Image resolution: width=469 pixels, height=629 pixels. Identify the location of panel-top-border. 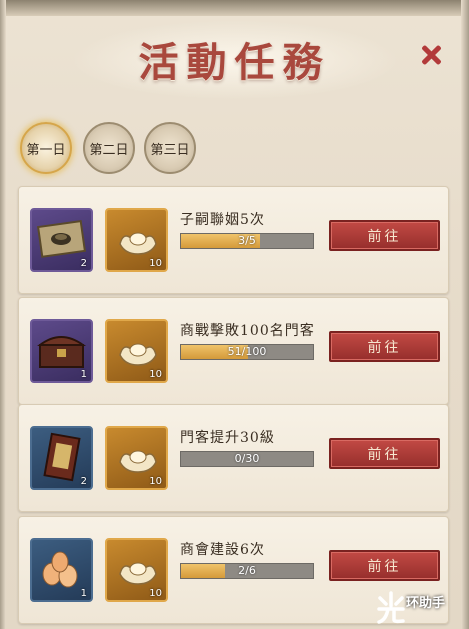
(234, 8).